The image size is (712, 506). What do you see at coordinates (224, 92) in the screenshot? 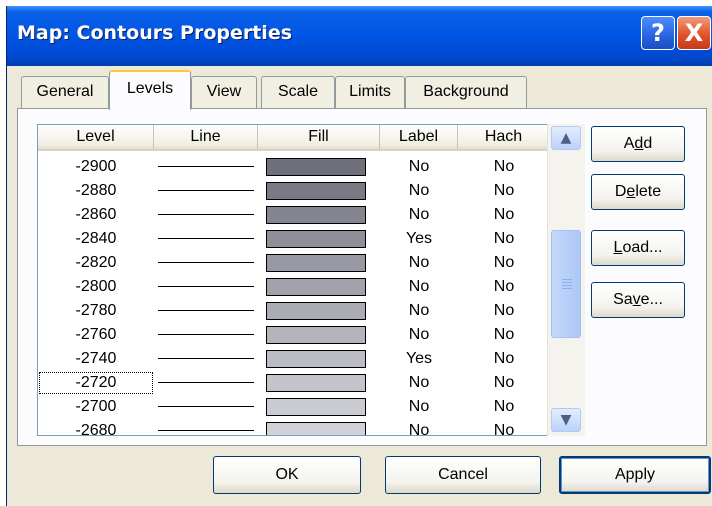
I see `tab-view: View` at bounding box center [224, 92].